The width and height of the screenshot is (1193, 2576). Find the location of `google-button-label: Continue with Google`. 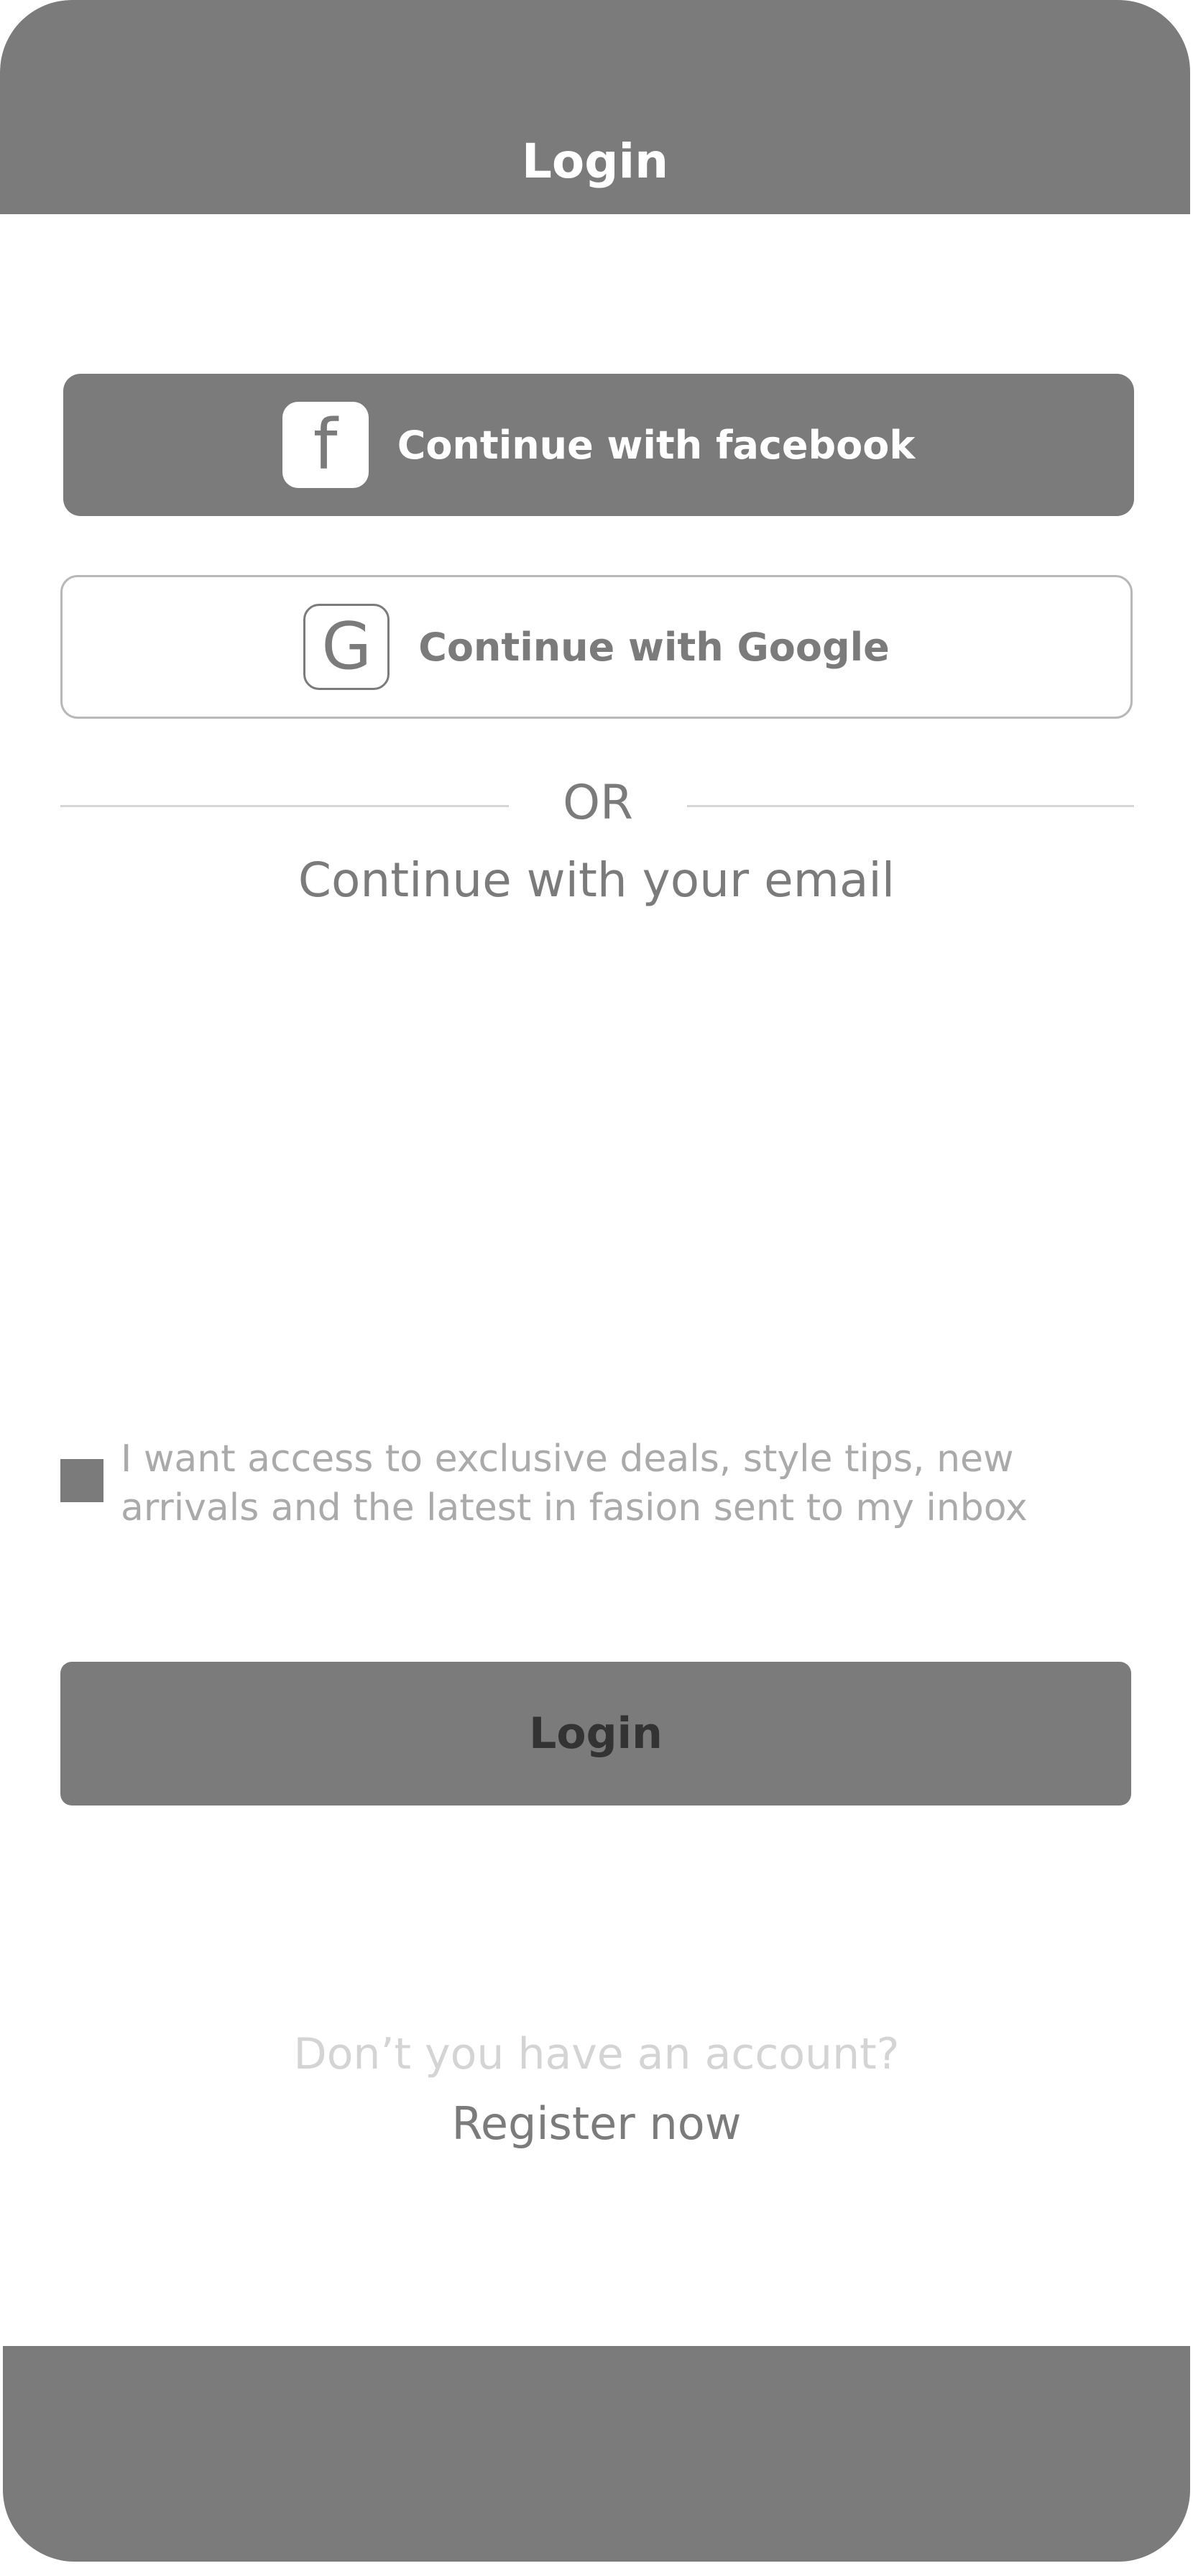

google-button-label: Continue with Google is located at coordinates (654, 647).